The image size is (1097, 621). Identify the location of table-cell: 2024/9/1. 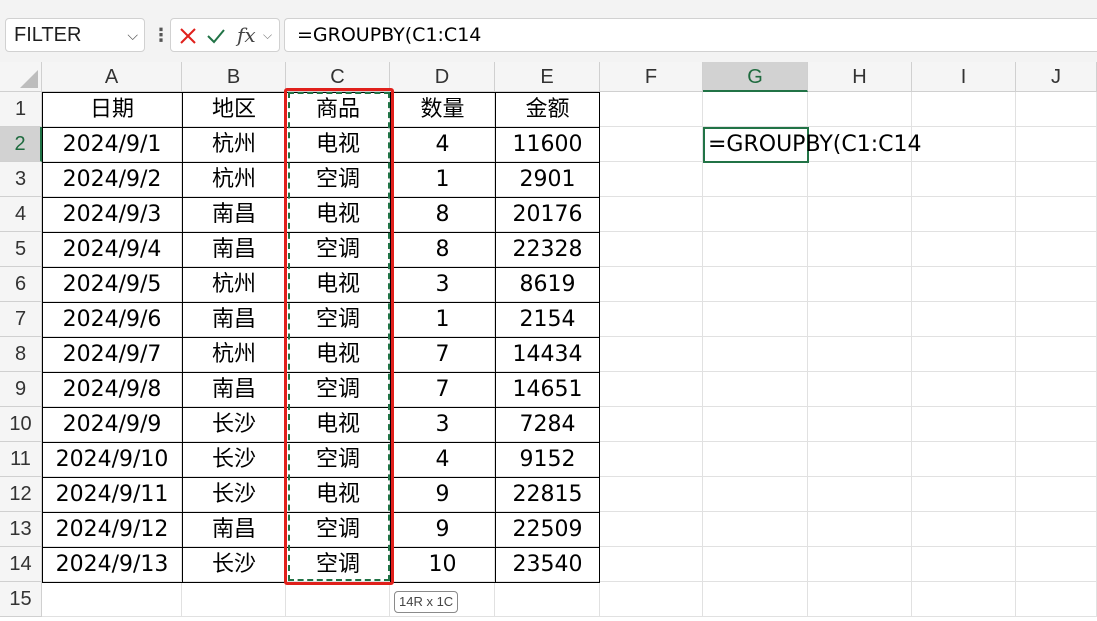
(112, 144).